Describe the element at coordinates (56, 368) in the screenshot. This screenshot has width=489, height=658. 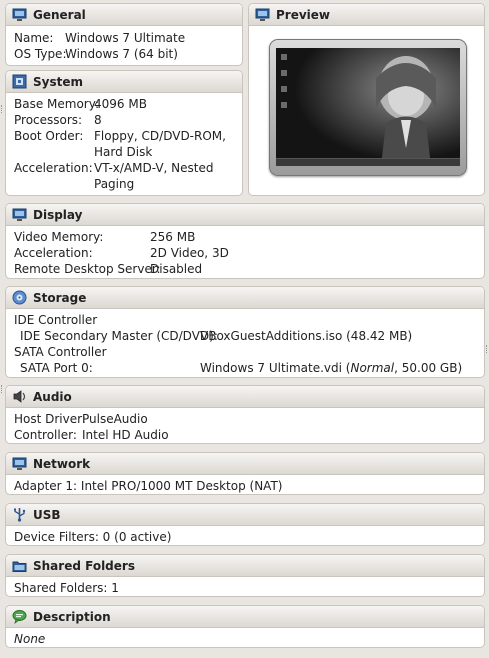
I see `sata-port-label: SATA Port 0:` at that location.